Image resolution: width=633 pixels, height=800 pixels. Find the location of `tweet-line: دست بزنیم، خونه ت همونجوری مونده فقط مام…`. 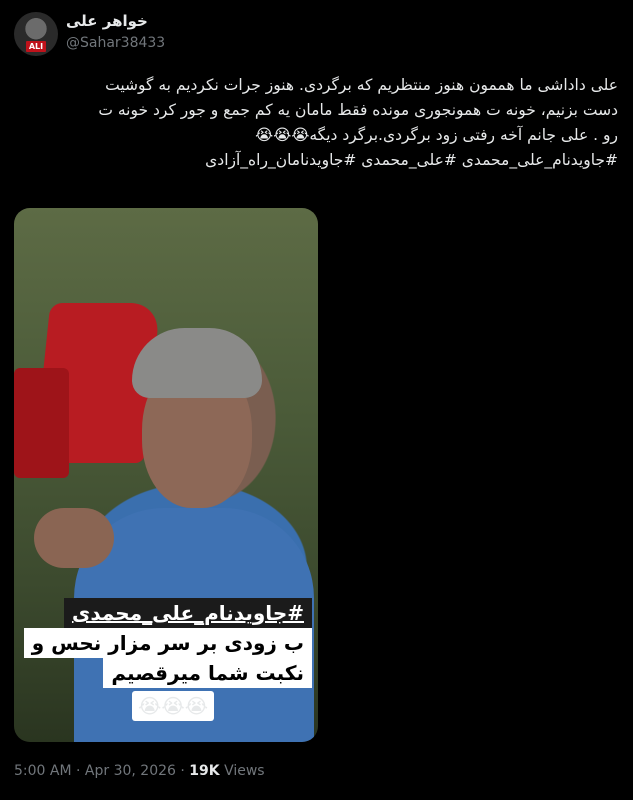

tweet-line: دست بزنیم، خونه ت همونجوری مونده فقط مام… is located at coordinates (358, 110).